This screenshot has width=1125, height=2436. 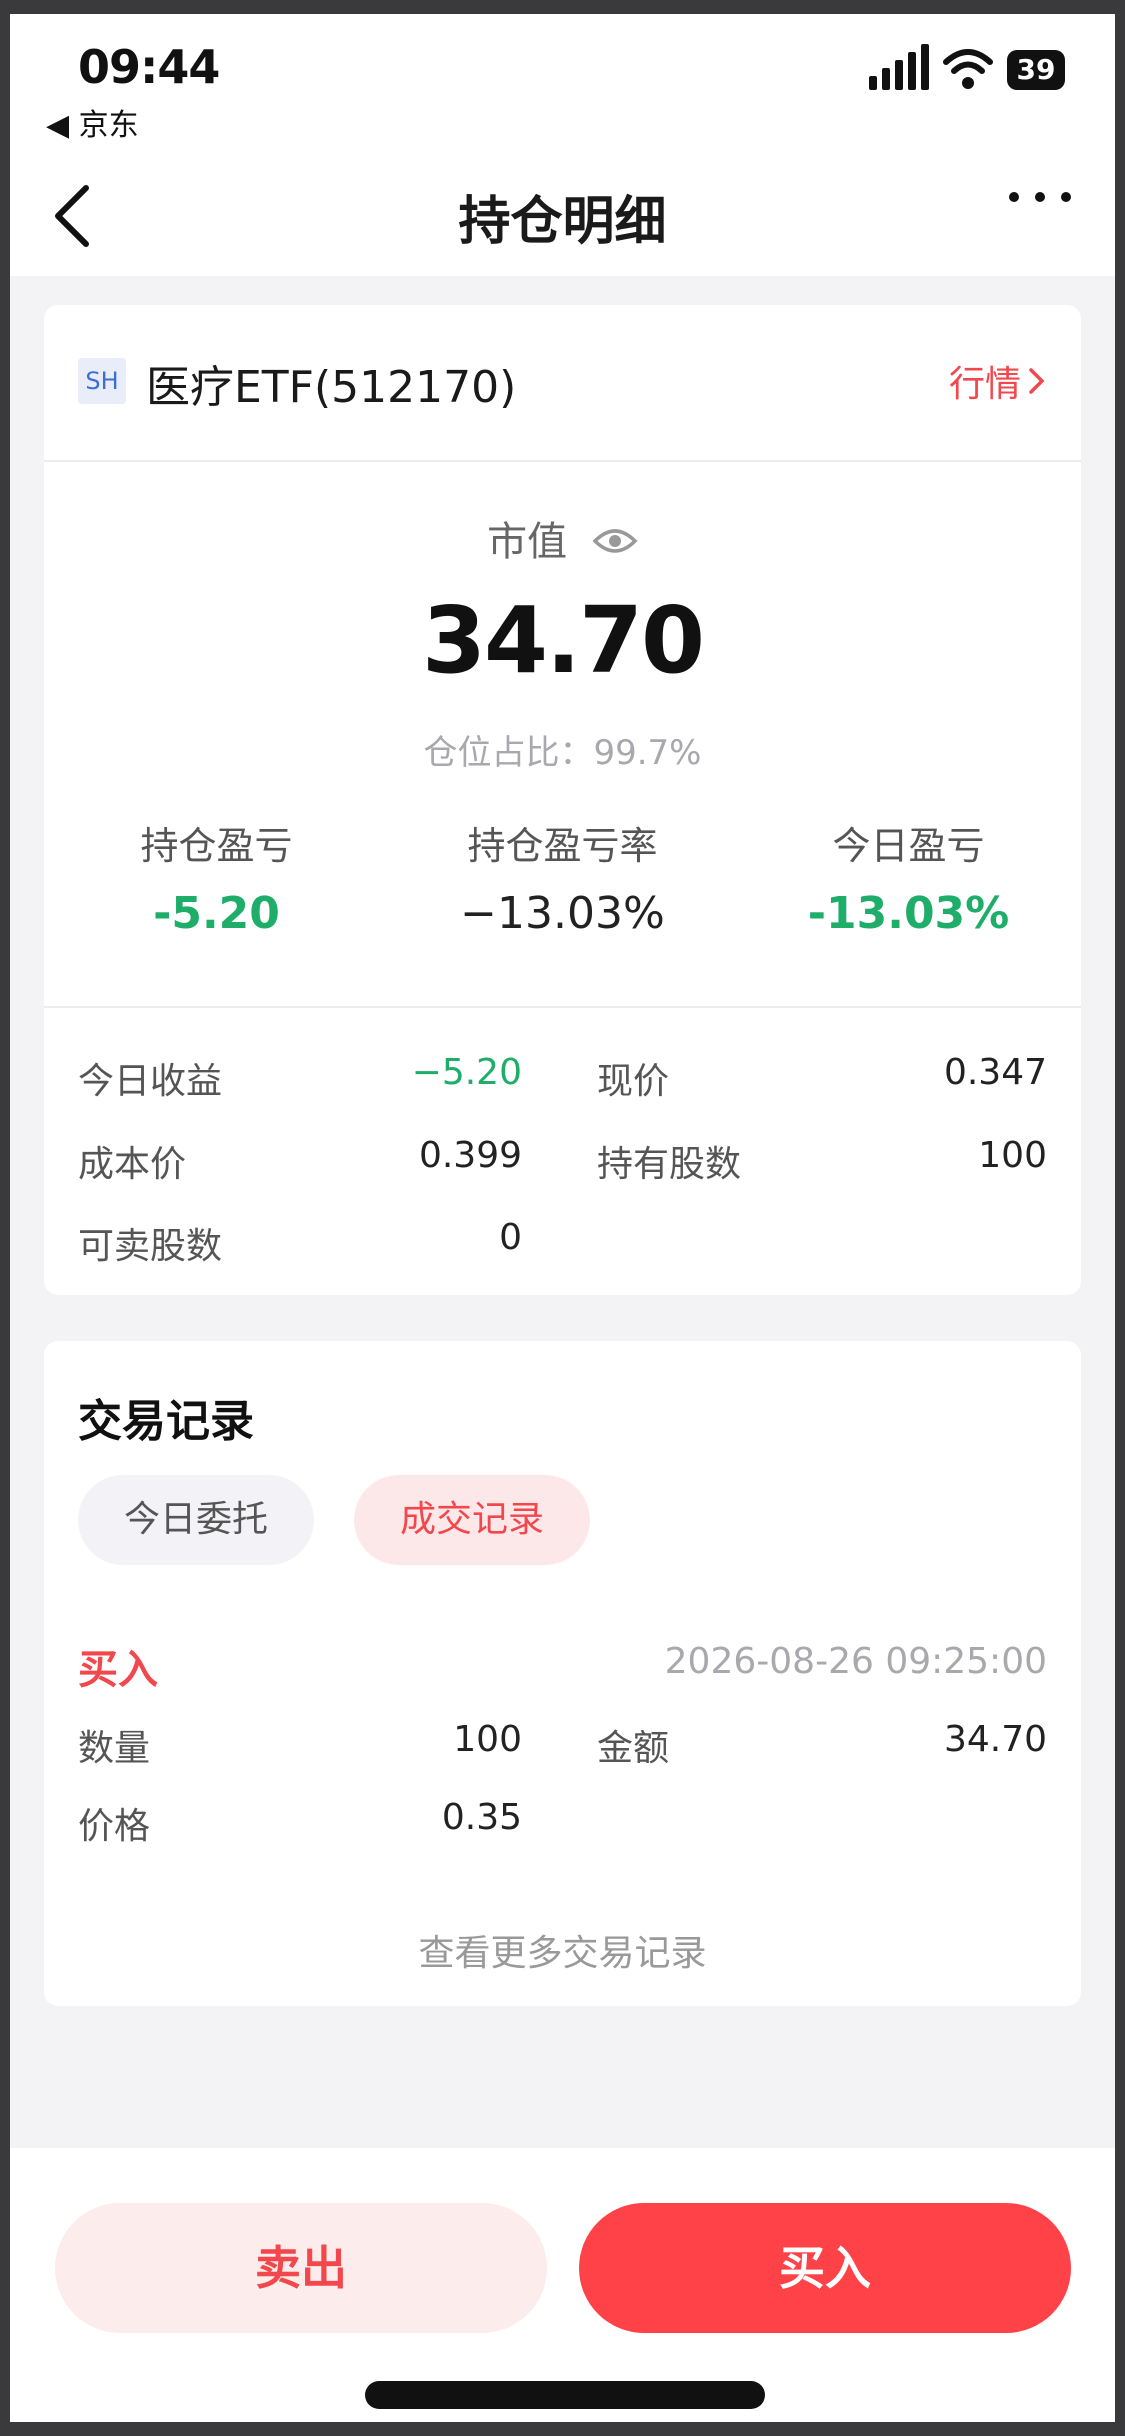 I want to click on qty-value: 100, so click(x=487, y=1739).